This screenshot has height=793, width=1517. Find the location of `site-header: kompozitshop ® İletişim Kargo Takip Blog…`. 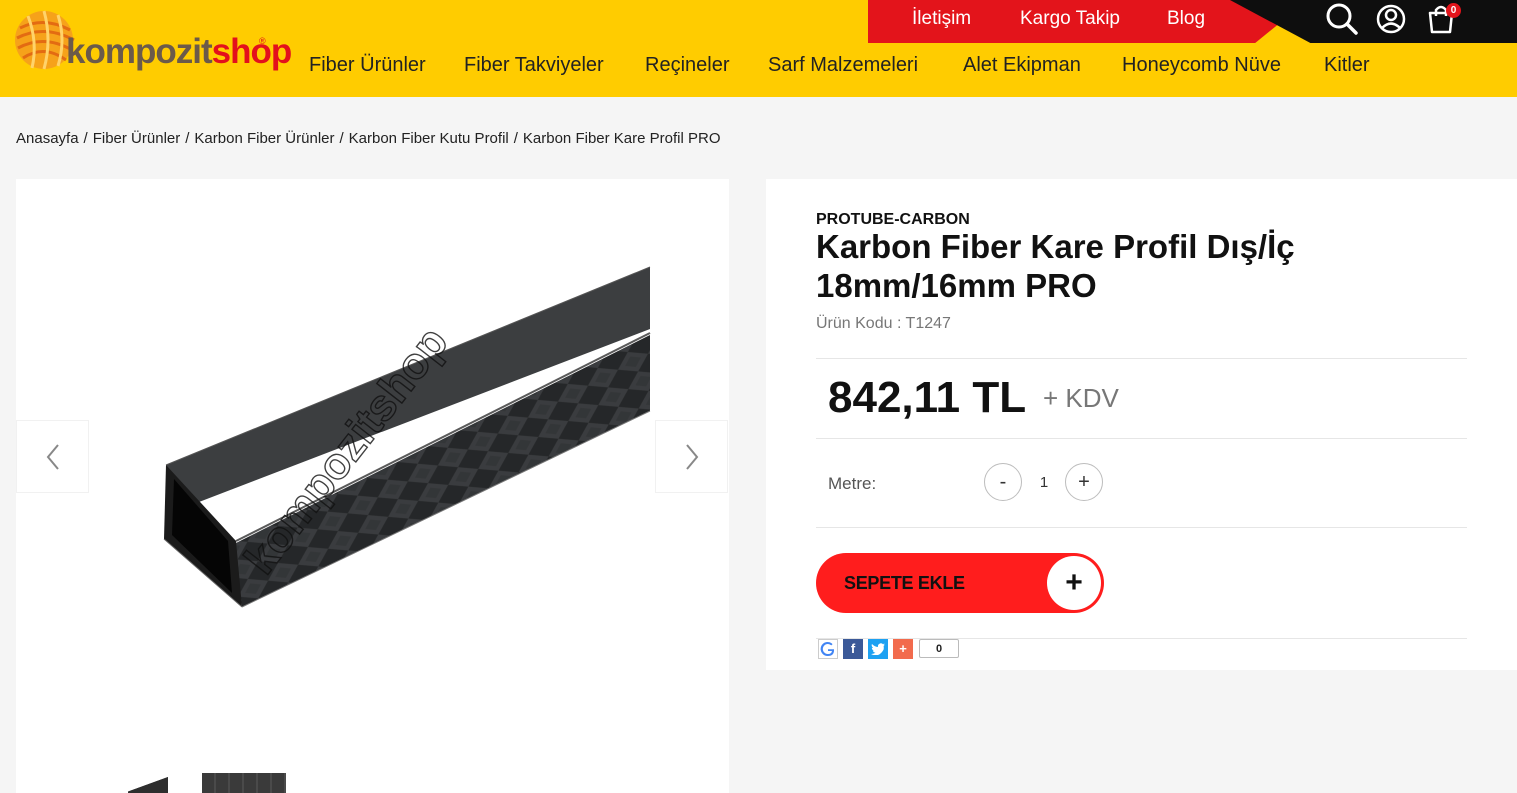

site-header: kompozitshop ® İletişim Kargo Takip Blog… is located at coordinates (758, 48).